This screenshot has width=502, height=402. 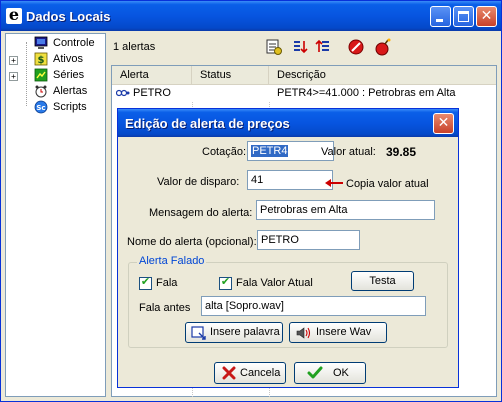 I want to click on alert-row-icon, so click(x=123, y=93).